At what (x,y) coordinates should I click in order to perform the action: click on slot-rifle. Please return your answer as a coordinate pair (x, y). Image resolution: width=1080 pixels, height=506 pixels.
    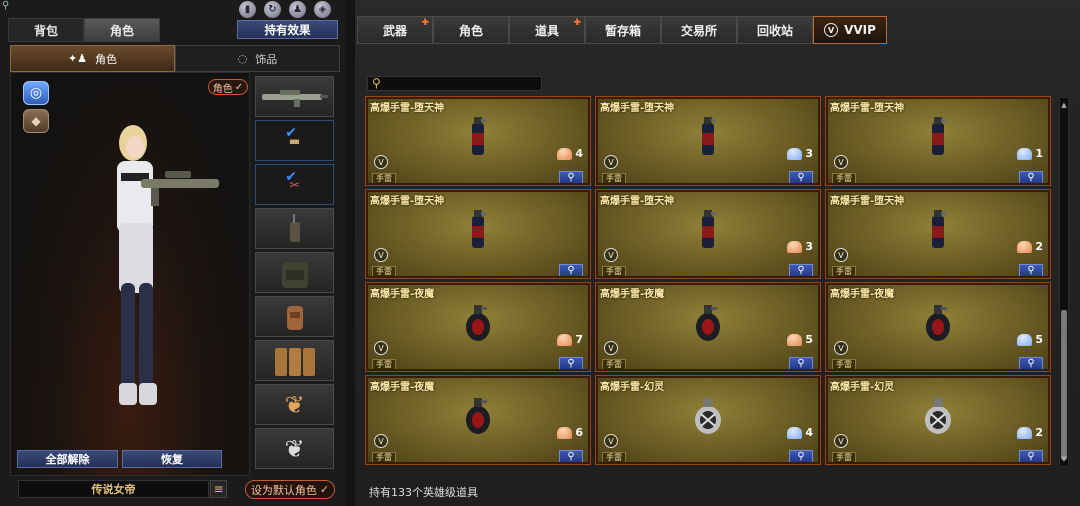
    Looking at the image, I should click on (294, 96).